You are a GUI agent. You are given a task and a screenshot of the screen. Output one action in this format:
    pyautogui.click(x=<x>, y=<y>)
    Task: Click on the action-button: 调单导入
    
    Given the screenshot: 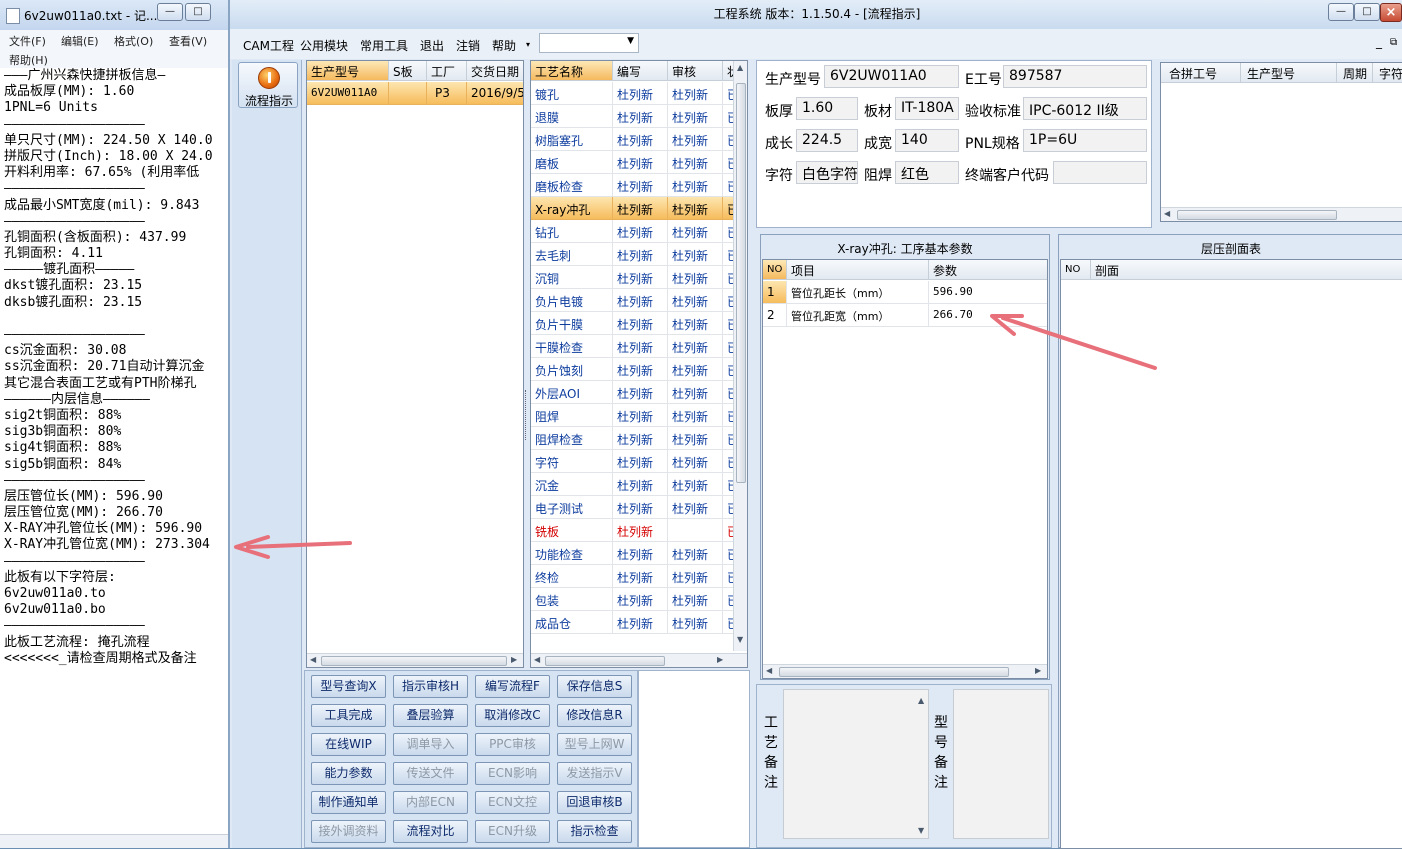 What is the action you would take?
    pyautogui.click(x=430, y=744)
    